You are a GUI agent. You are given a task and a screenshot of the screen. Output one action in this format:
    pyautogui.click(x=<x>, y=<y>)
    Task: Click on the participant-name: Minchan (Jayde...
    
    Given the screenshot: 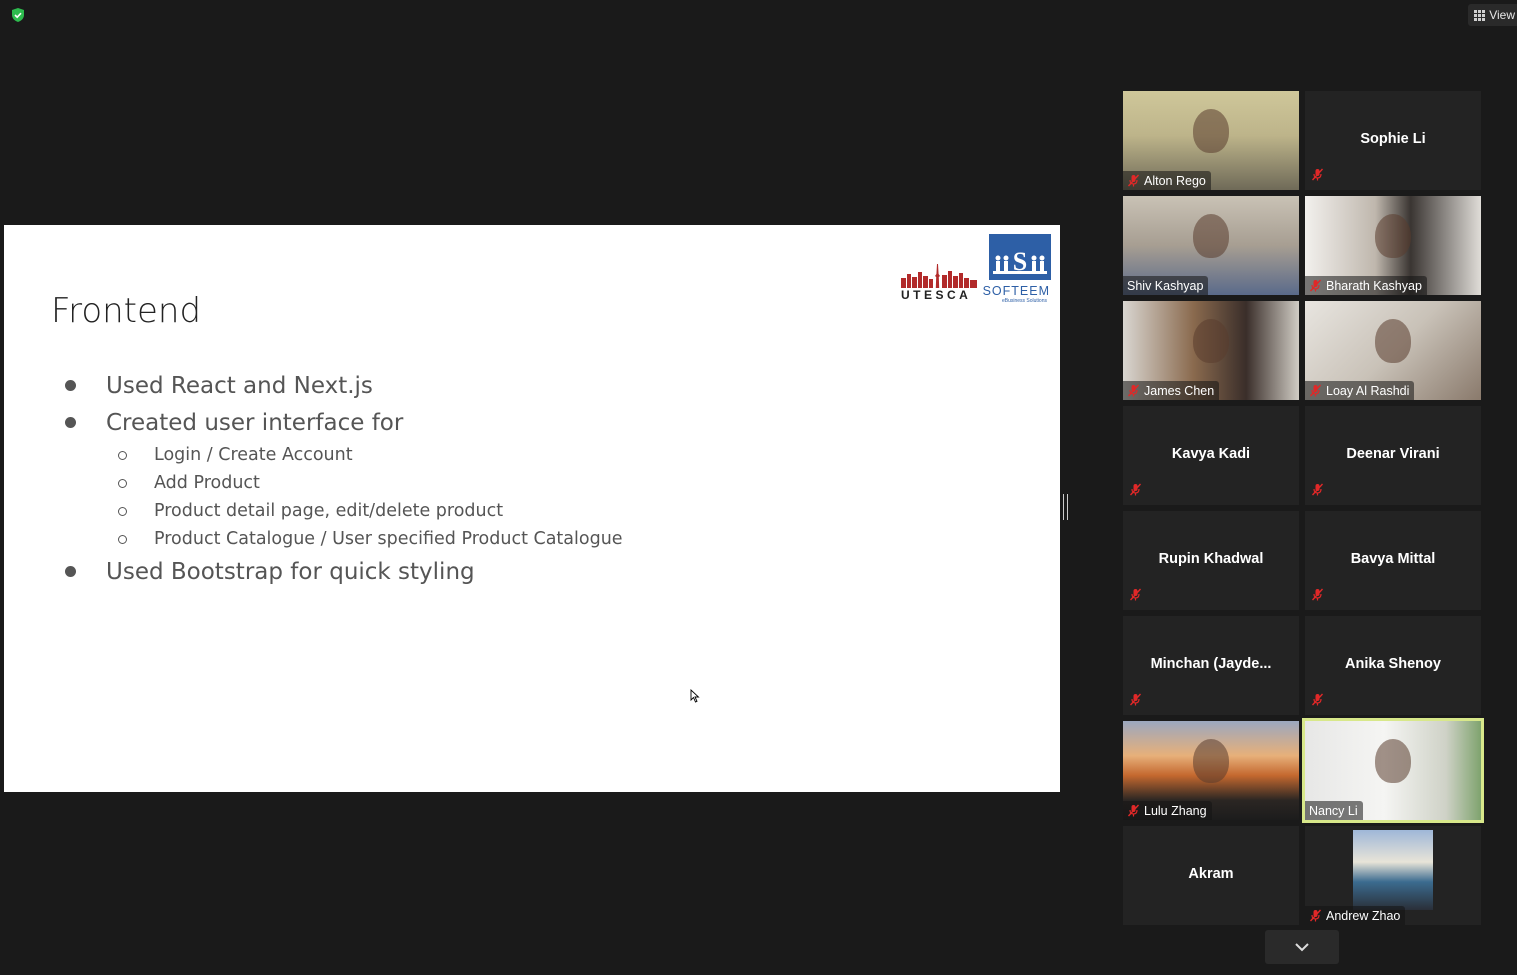 What is the action you would take?
    pyautogui.click(x=1211, y=664)
    